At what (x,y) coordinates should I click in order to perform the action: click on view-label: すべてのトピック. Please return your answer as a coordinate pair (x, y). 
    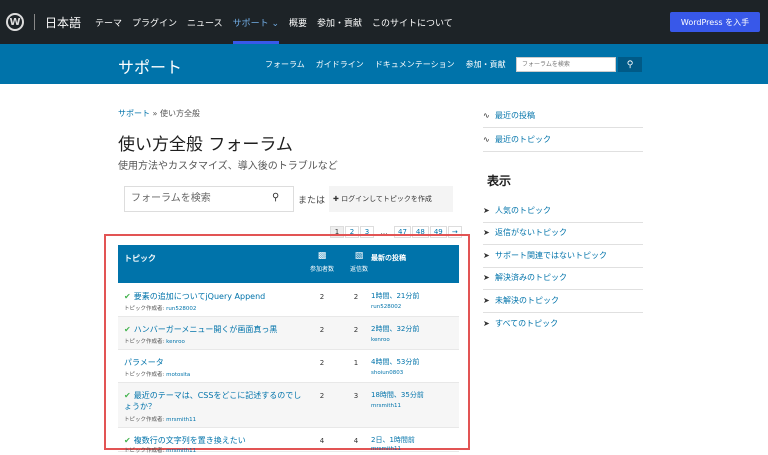
    Looking at the image, I should click on (526, 324).